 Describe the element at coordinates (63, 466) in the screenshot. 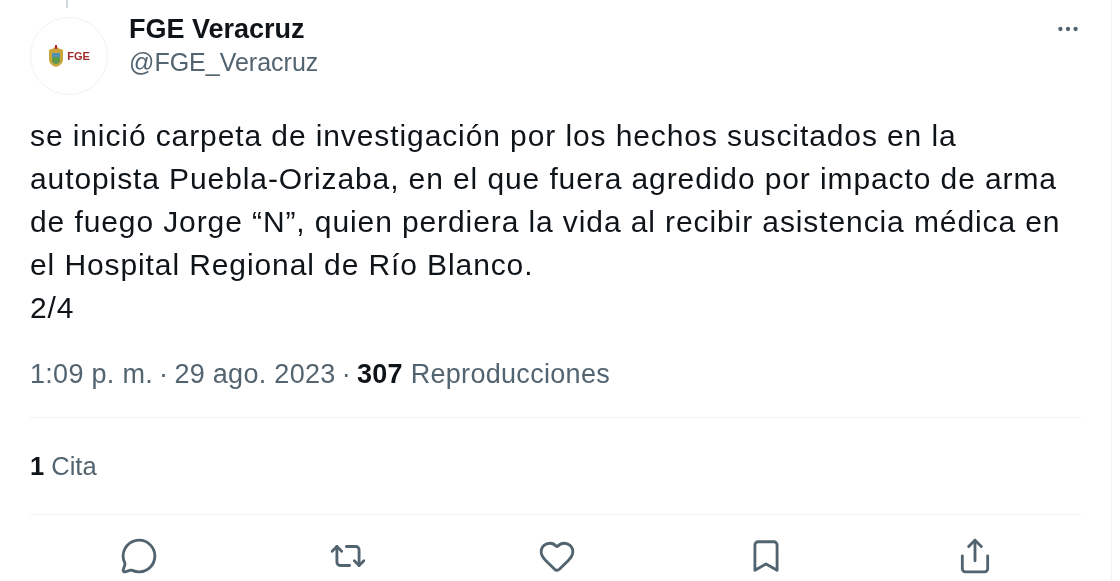

I see `quote-count-link: 1 Cita` at that location.